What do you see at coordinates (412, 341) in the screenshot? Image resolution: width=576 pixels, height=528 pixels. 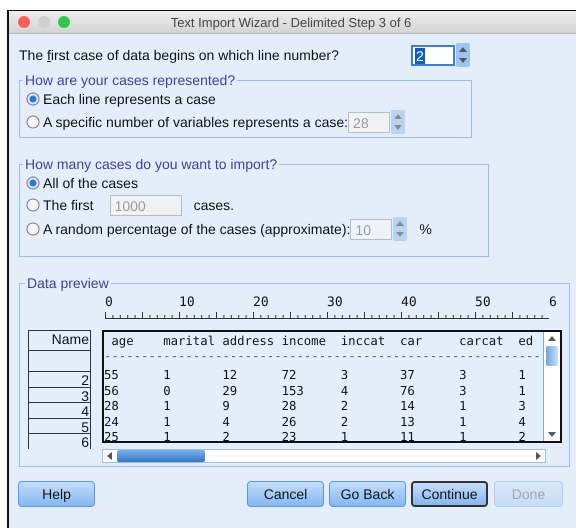 I see `column-header: car` at bounding box center [412, 341].